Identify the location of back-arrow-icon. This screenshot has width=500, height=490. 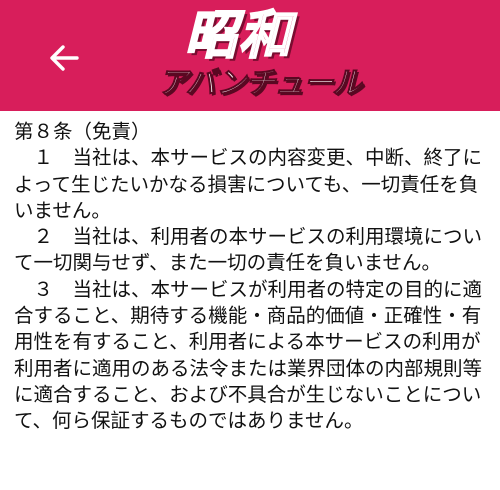
(64, 58).